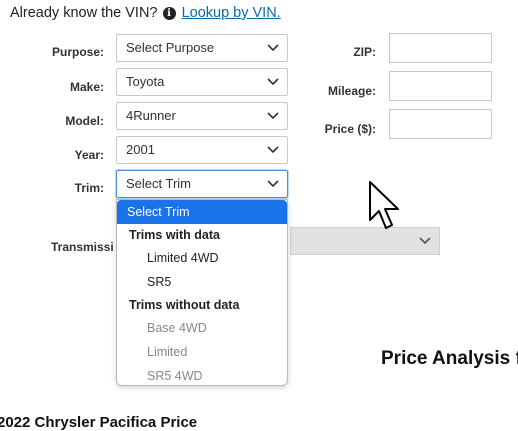 Image resolution: width=518 pixels, height=431 pixels. Describe the element at coordinates (440, 48) in the screenshot. I see `zip-input` at that location.